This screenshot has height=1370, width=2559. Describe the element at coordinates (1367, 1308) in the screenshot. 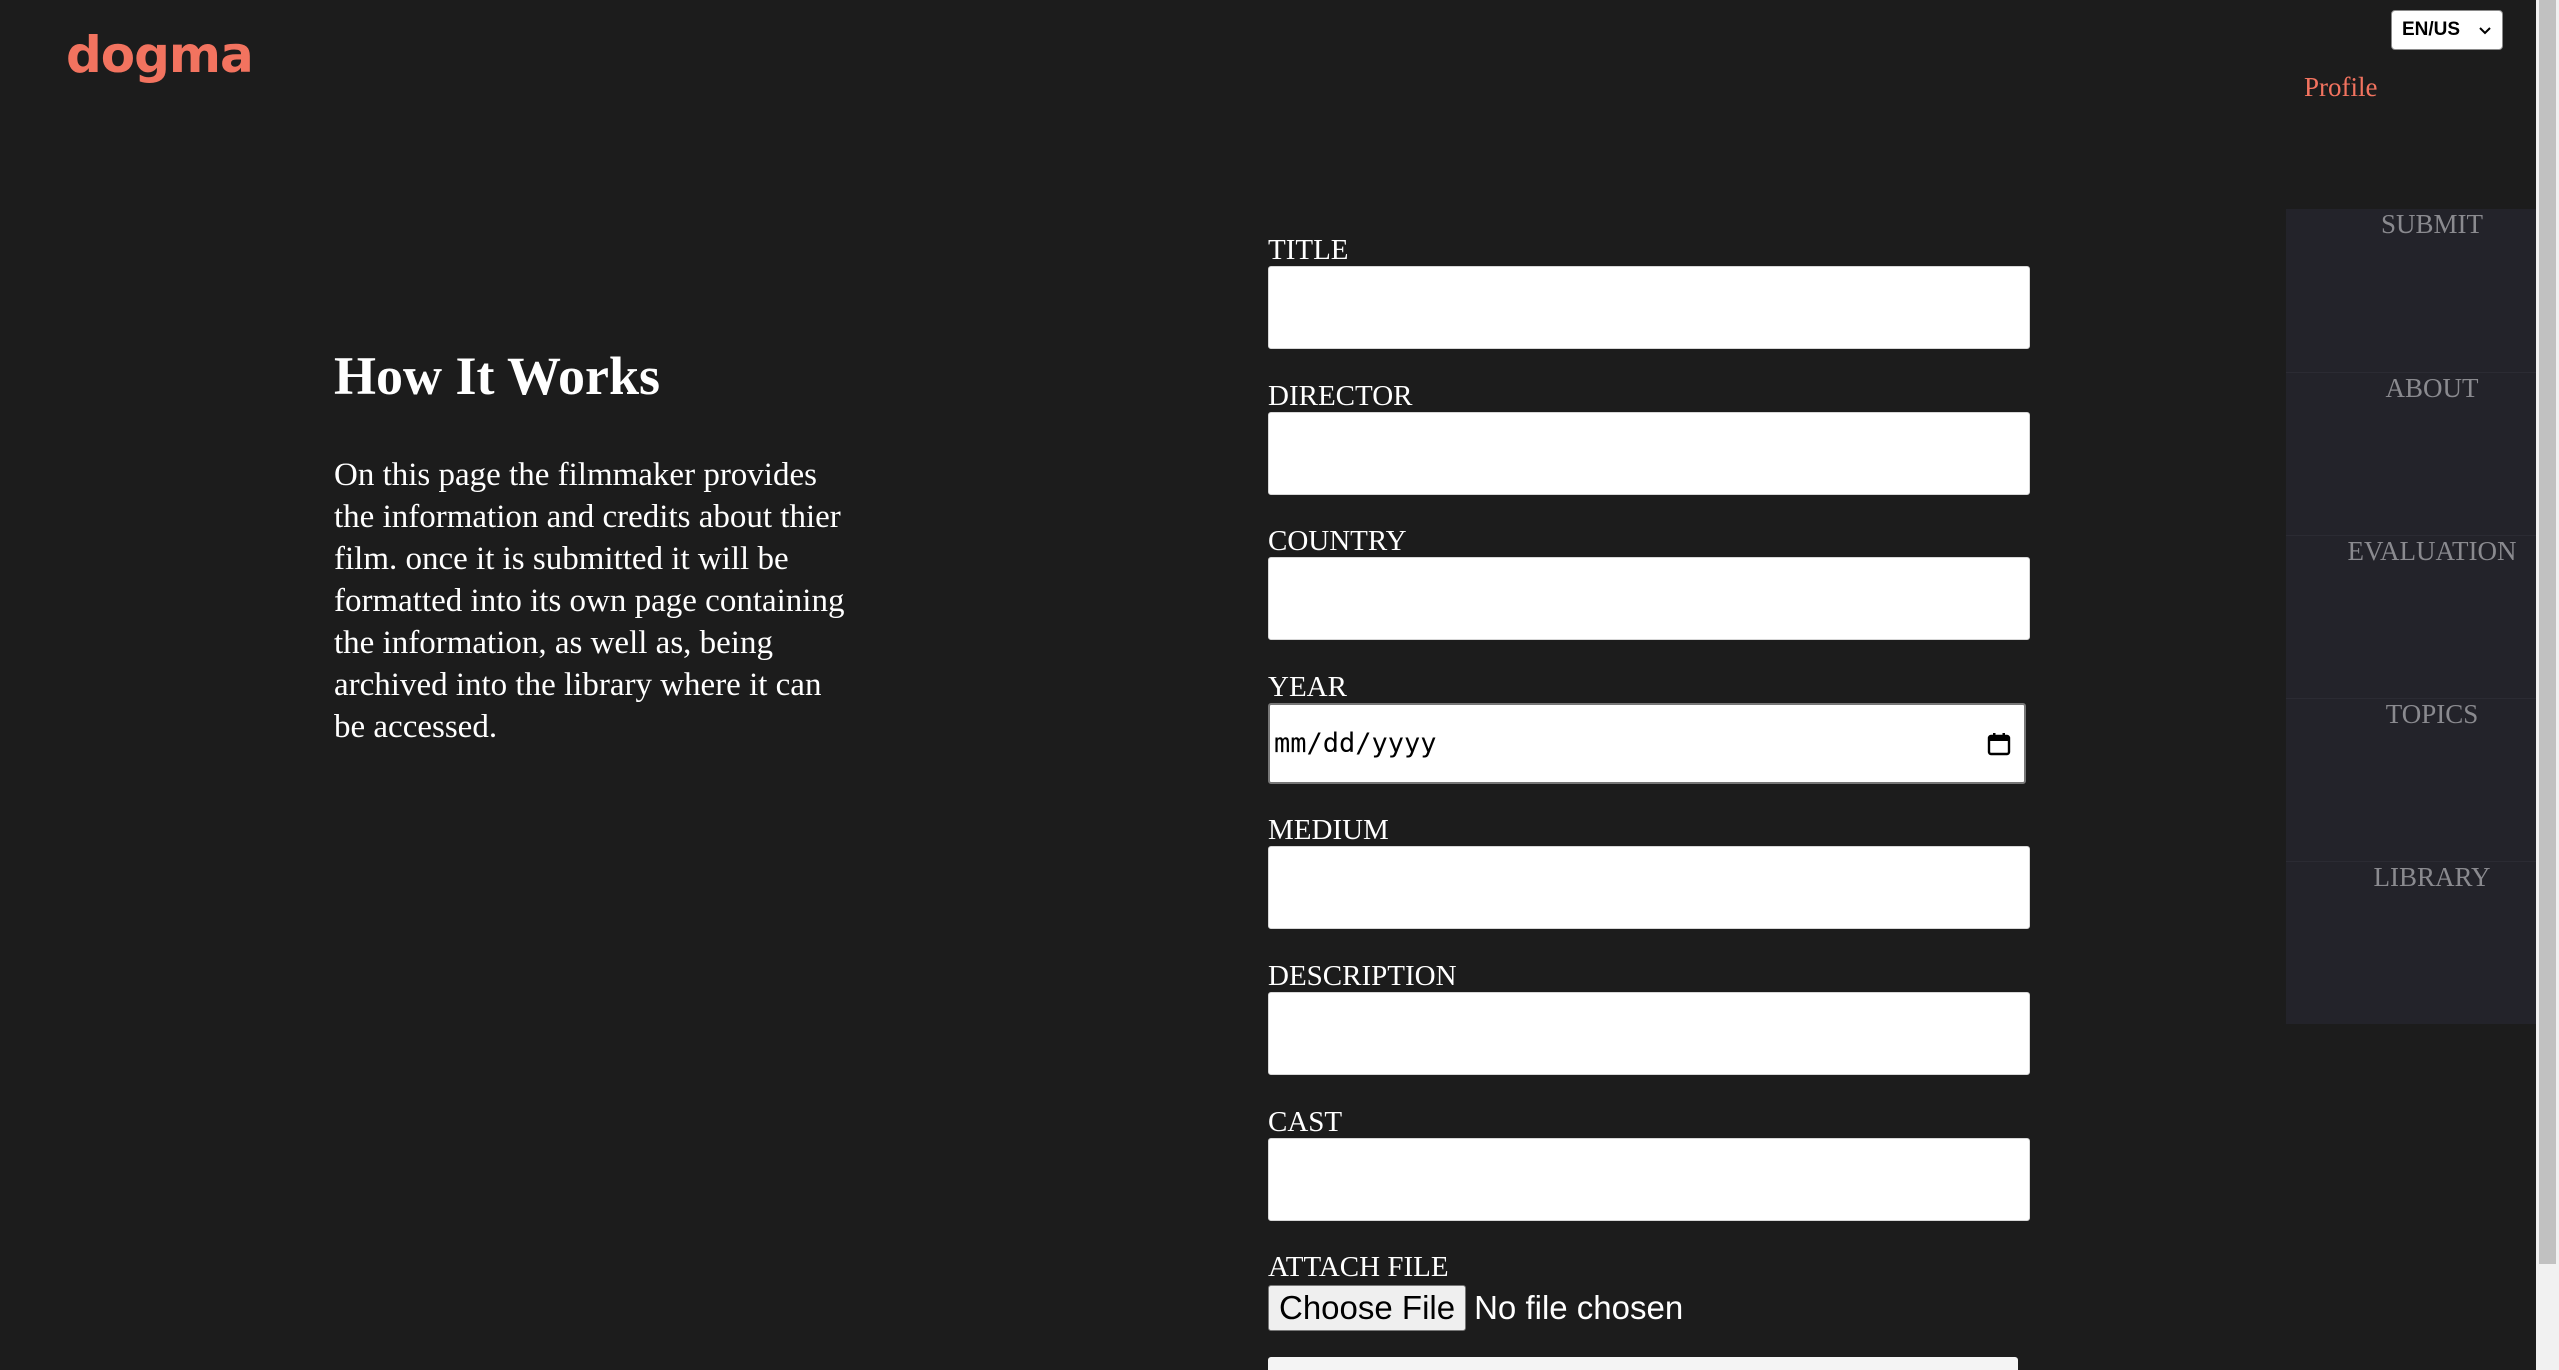

I see `choose-file-button: Choose File` at that location.